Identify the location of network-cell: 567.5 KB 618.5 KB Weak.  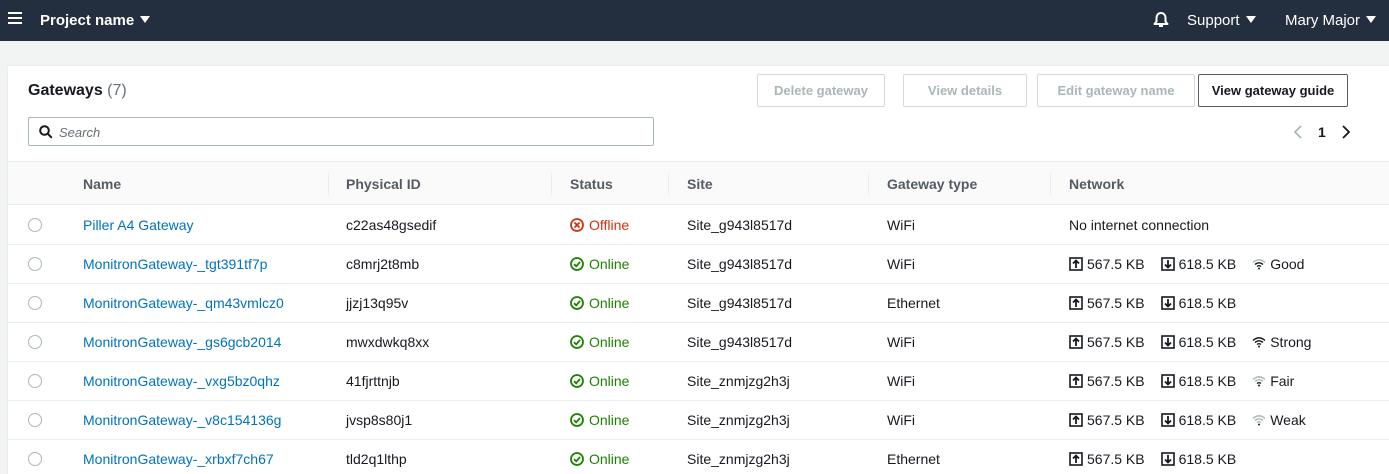
(1187, 420).